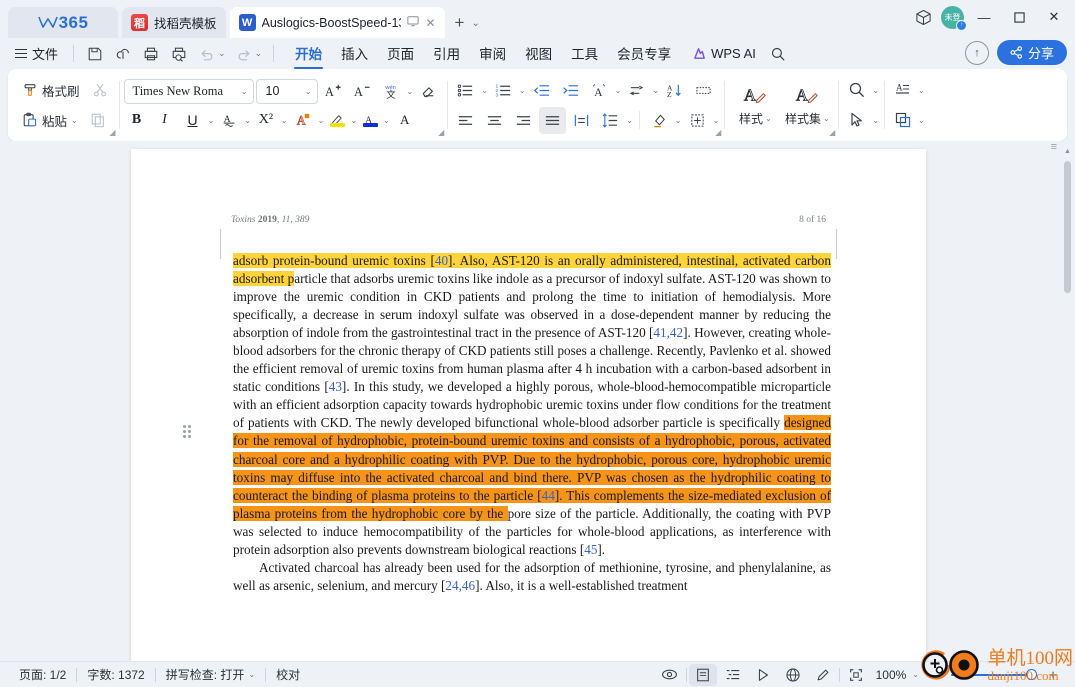  What do you see at coordinates (244, 91) in the screenshot?
I see `font-name-chevron-down-icon: ⌄` at bounding box center [244, 91].